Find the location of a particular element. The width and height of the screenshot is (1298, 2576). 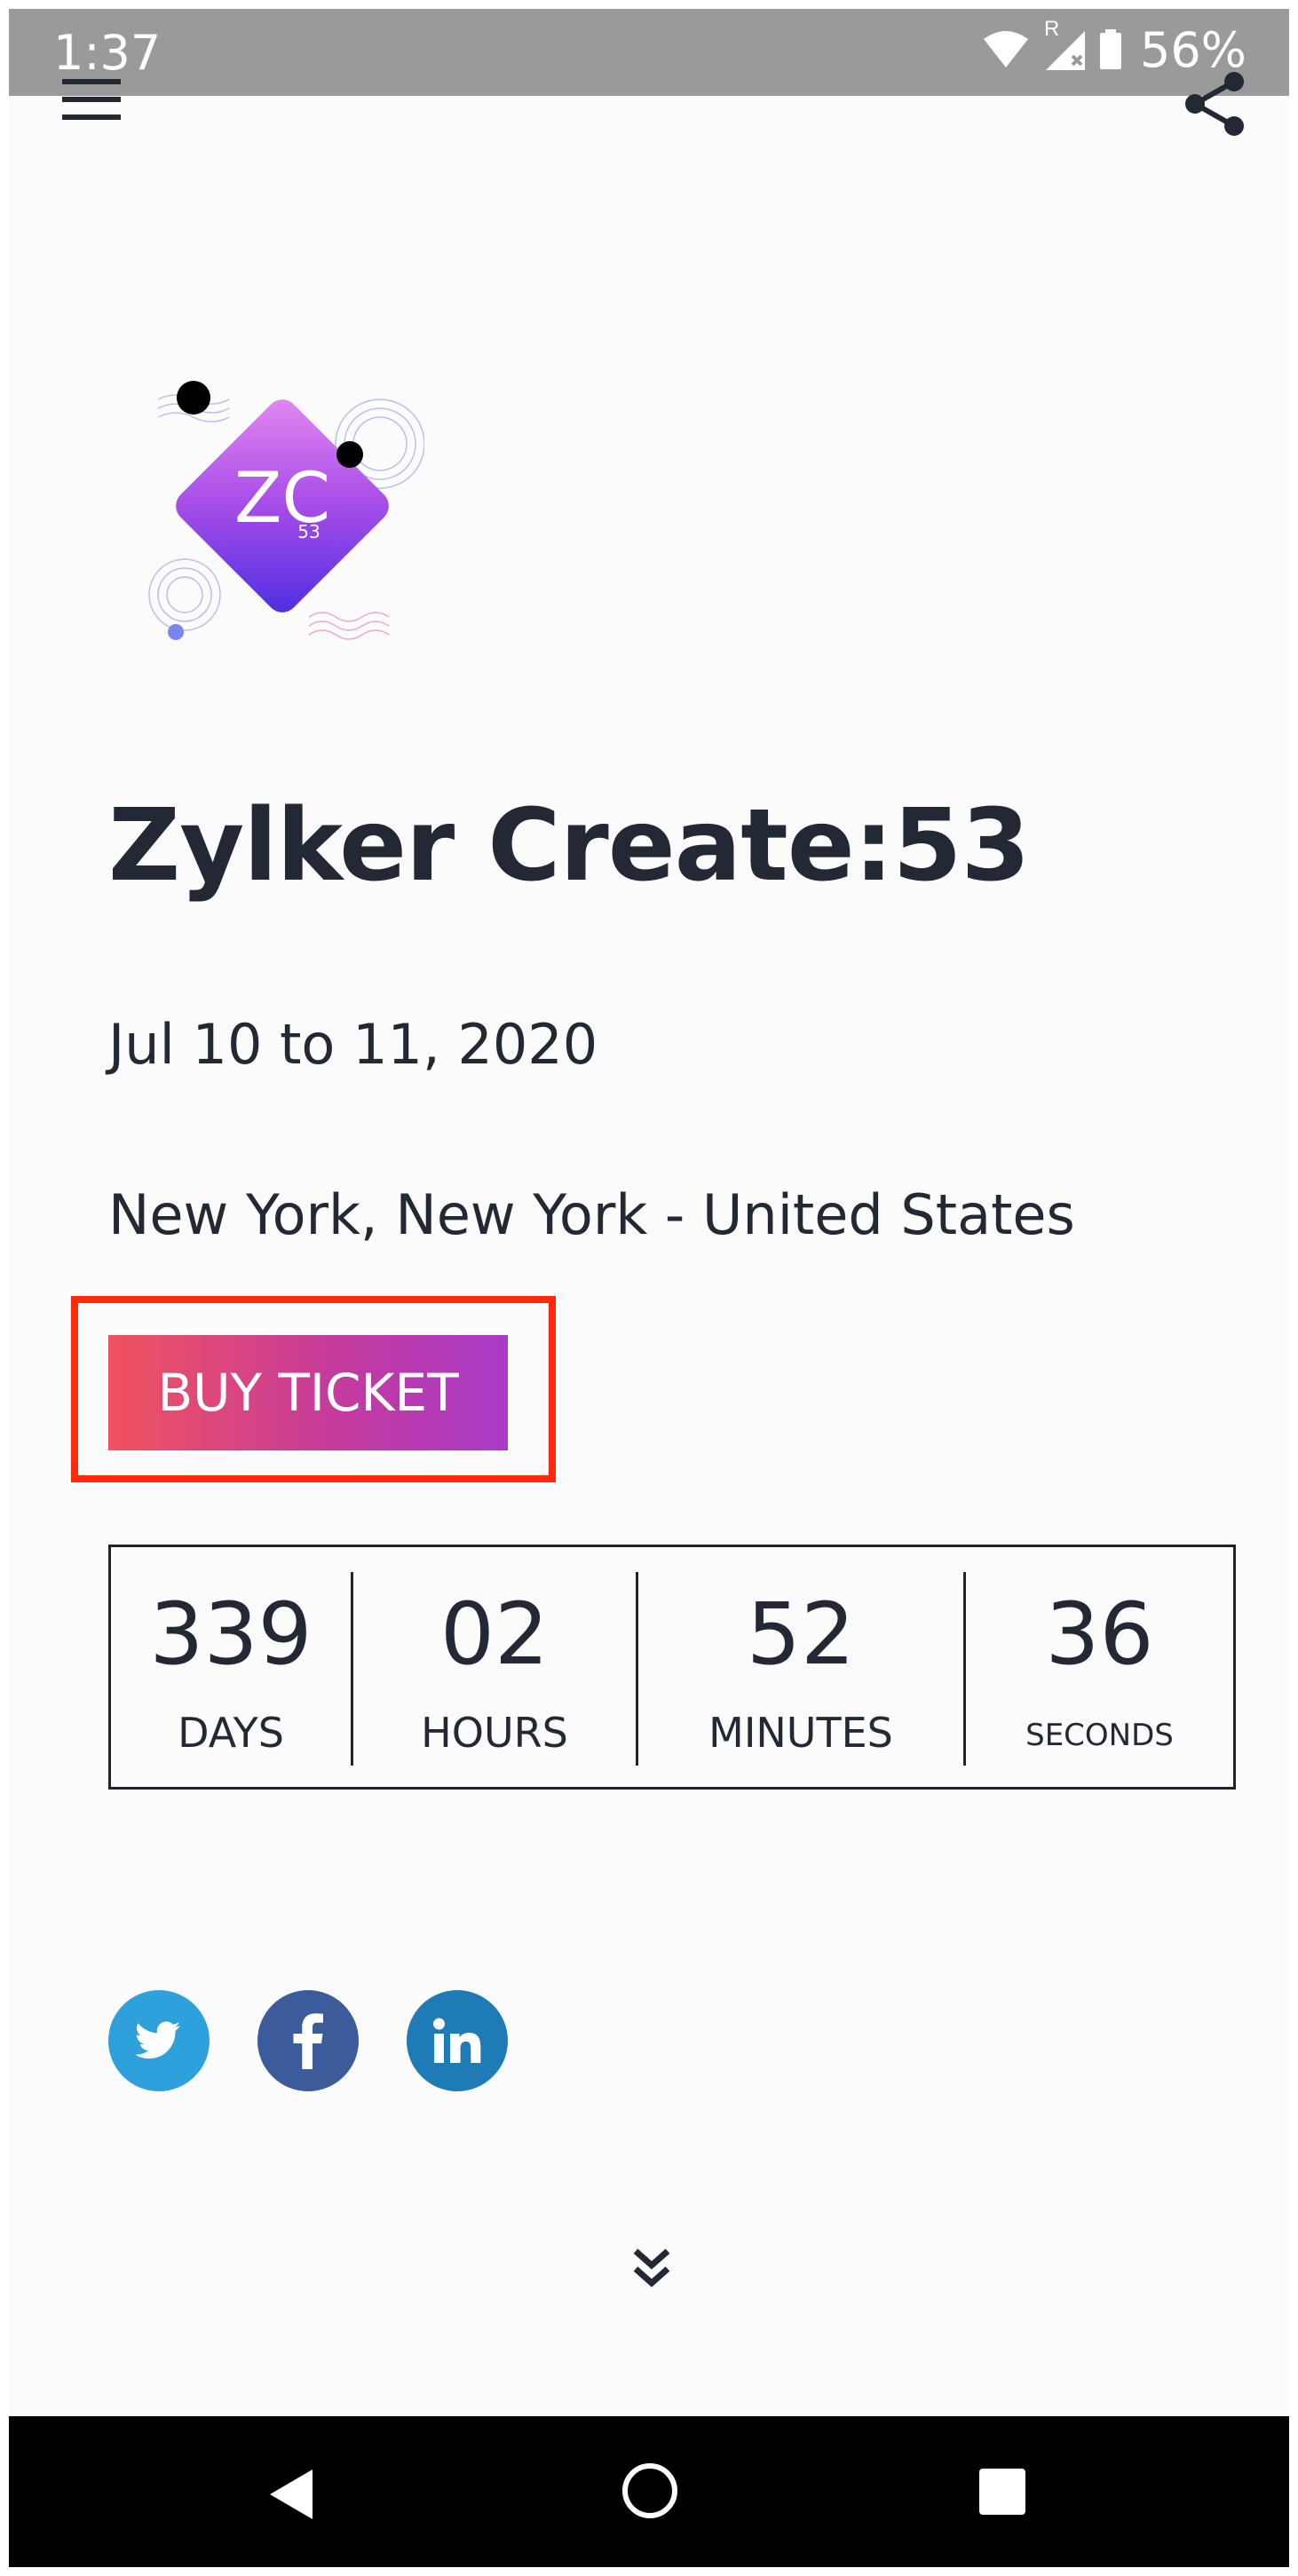

twitter-button is located at coordinates (159, 2040).